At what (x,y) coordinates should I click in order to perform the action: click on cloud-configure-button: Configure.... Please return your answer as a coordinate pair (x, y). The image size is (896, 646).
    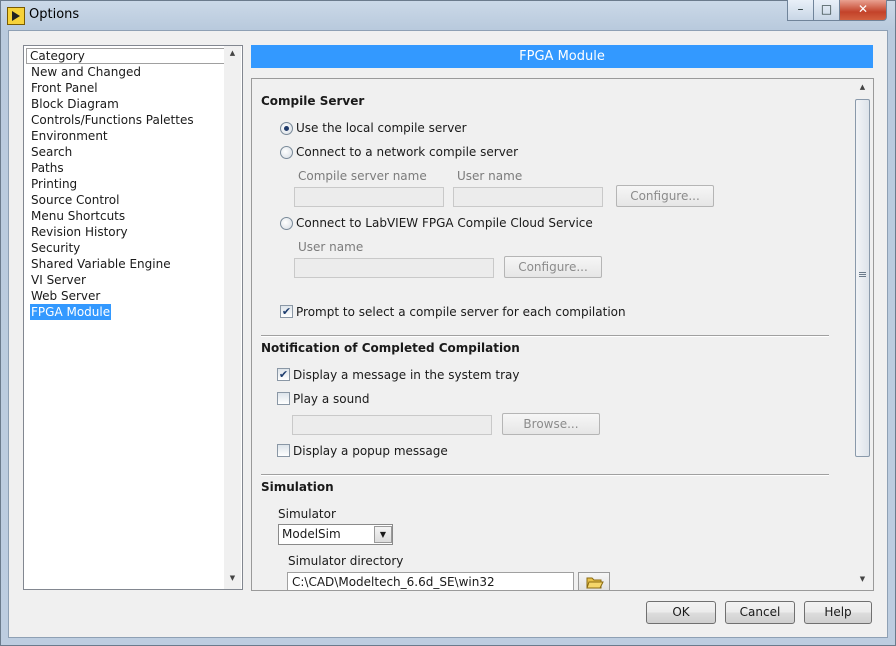
    Looking at the image, I should click on (553, 267).